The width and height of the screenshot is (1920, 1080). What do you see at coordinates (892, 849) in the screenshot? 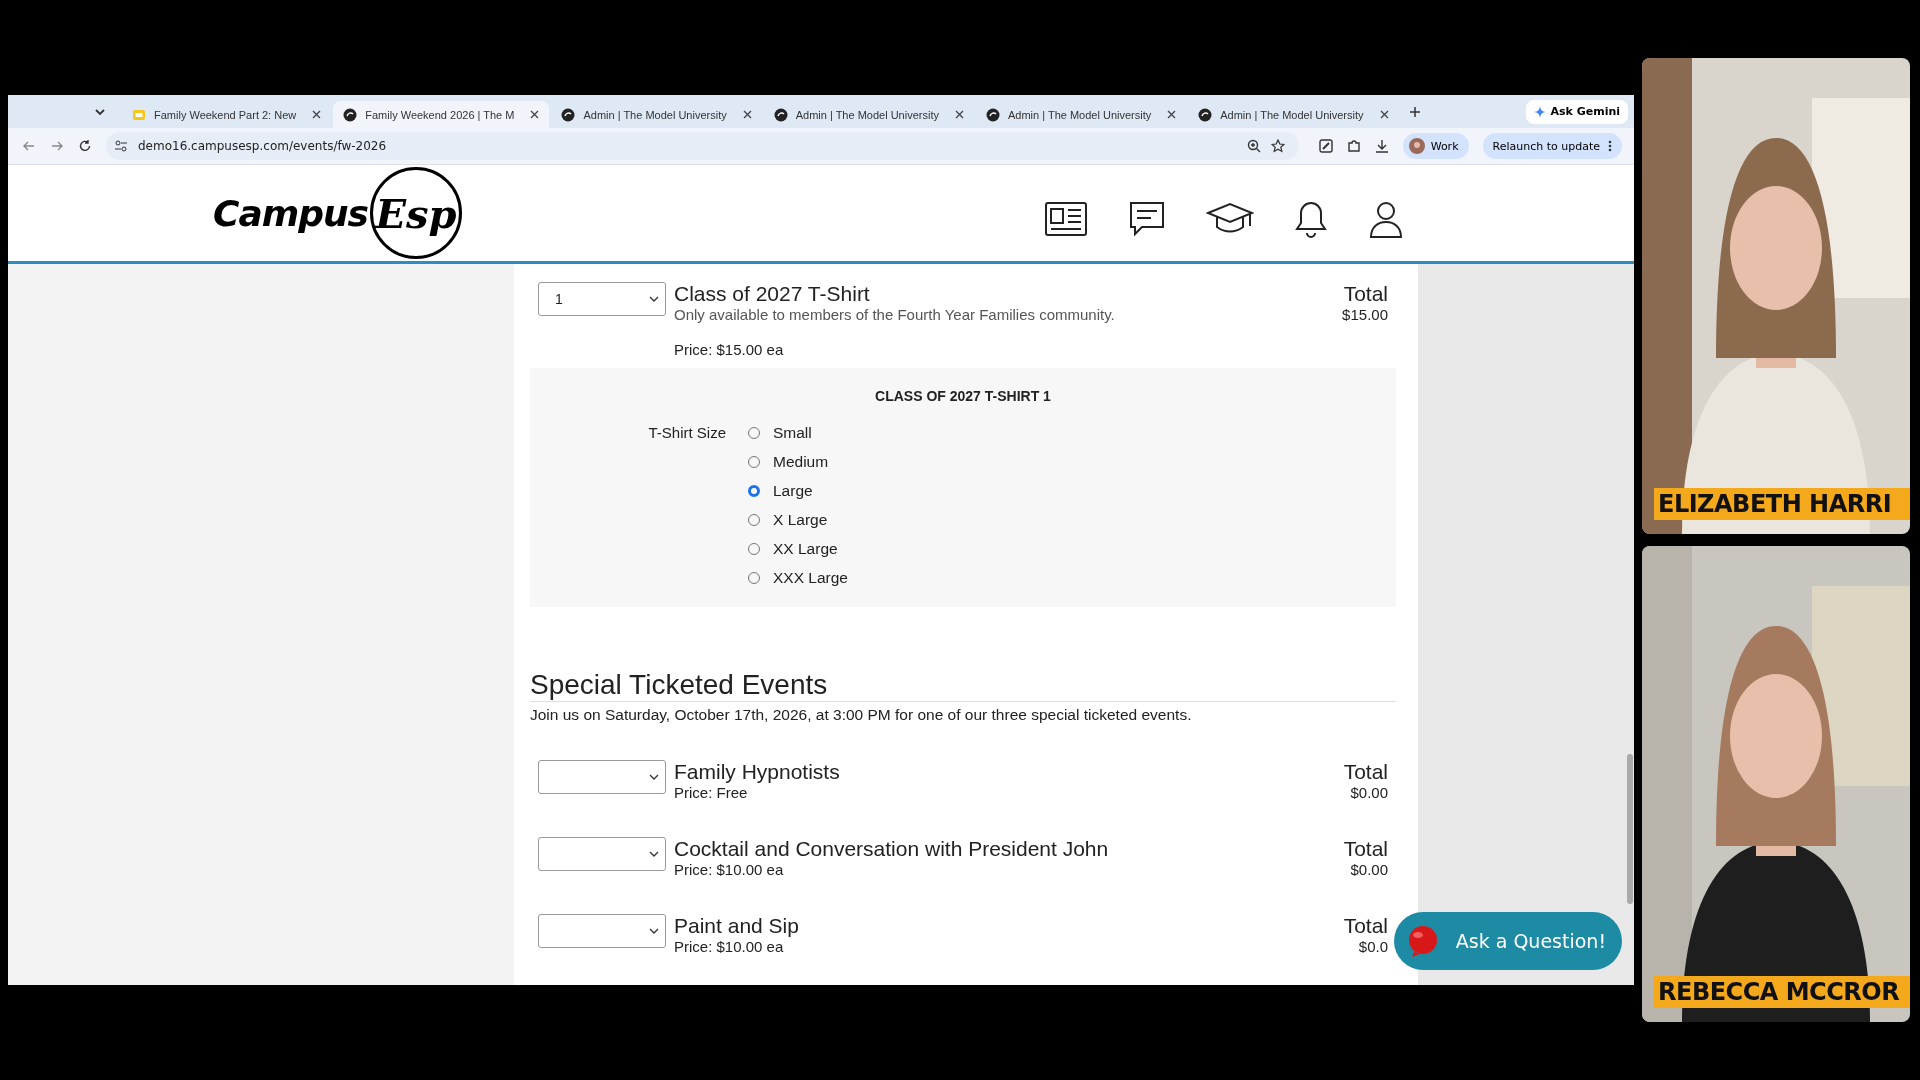
I see `event-title: Cocktail and Conversation with President John` at bounding box center [892, 849].